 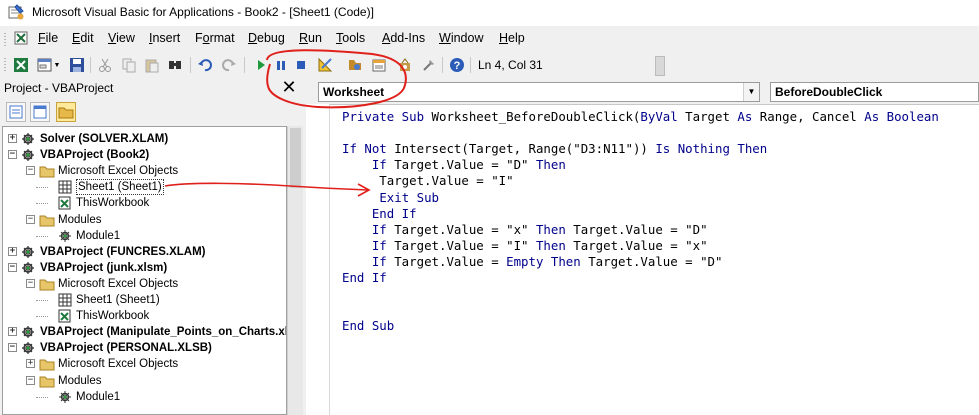 I want to click on folder-icon, so click(x=47, y=220).